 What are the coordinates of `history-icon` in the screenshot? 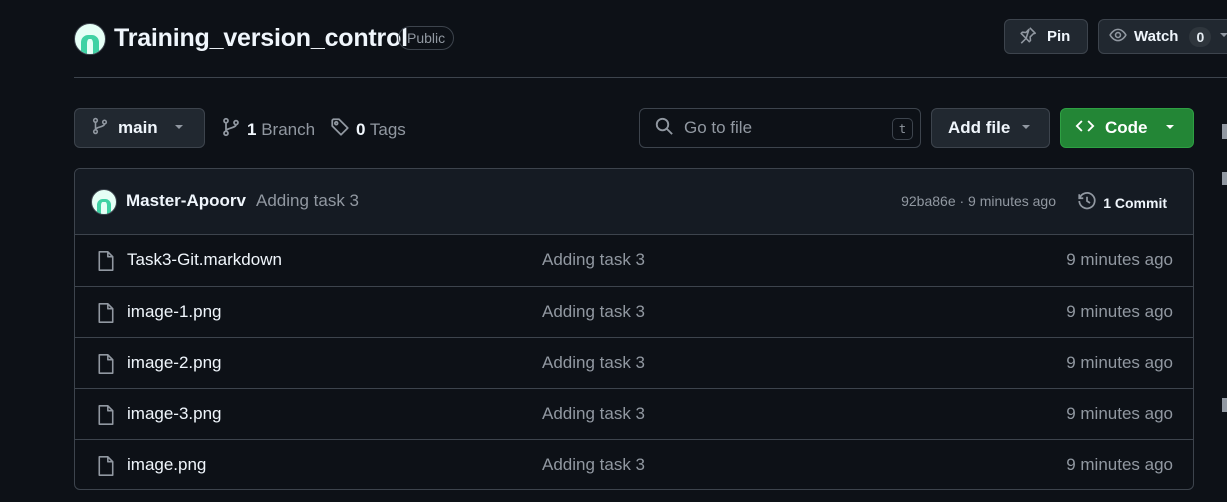 It's located at (1087, 202).